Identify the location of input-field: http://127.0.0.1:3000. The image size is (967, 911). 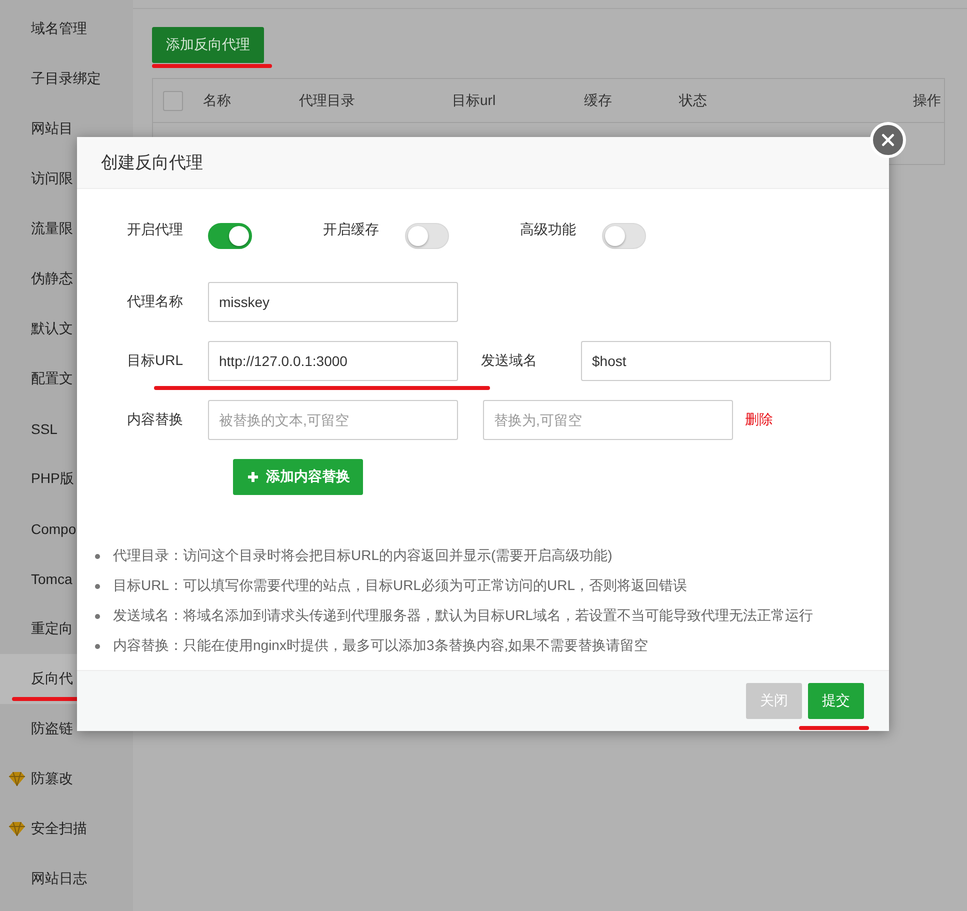
(333, 361).